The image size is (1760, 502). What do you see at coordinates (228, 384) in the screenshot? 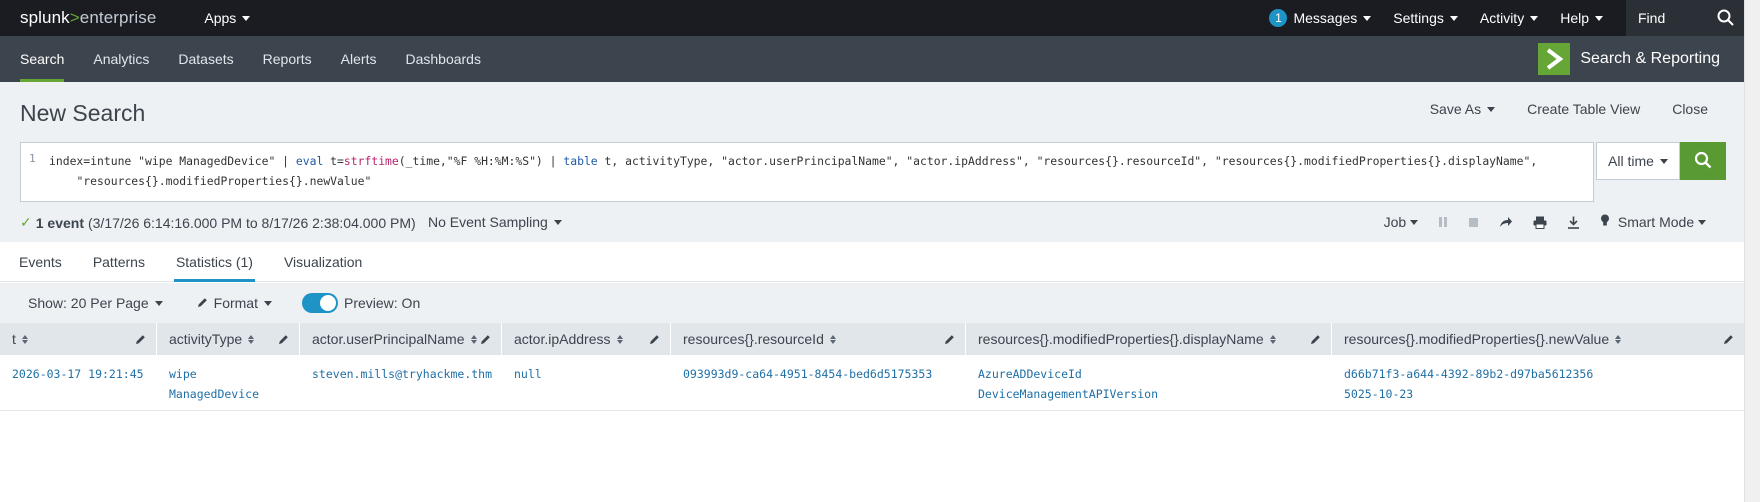
I see `cell-value: wipe ManagedDevice` at bounding box center [228, 384].